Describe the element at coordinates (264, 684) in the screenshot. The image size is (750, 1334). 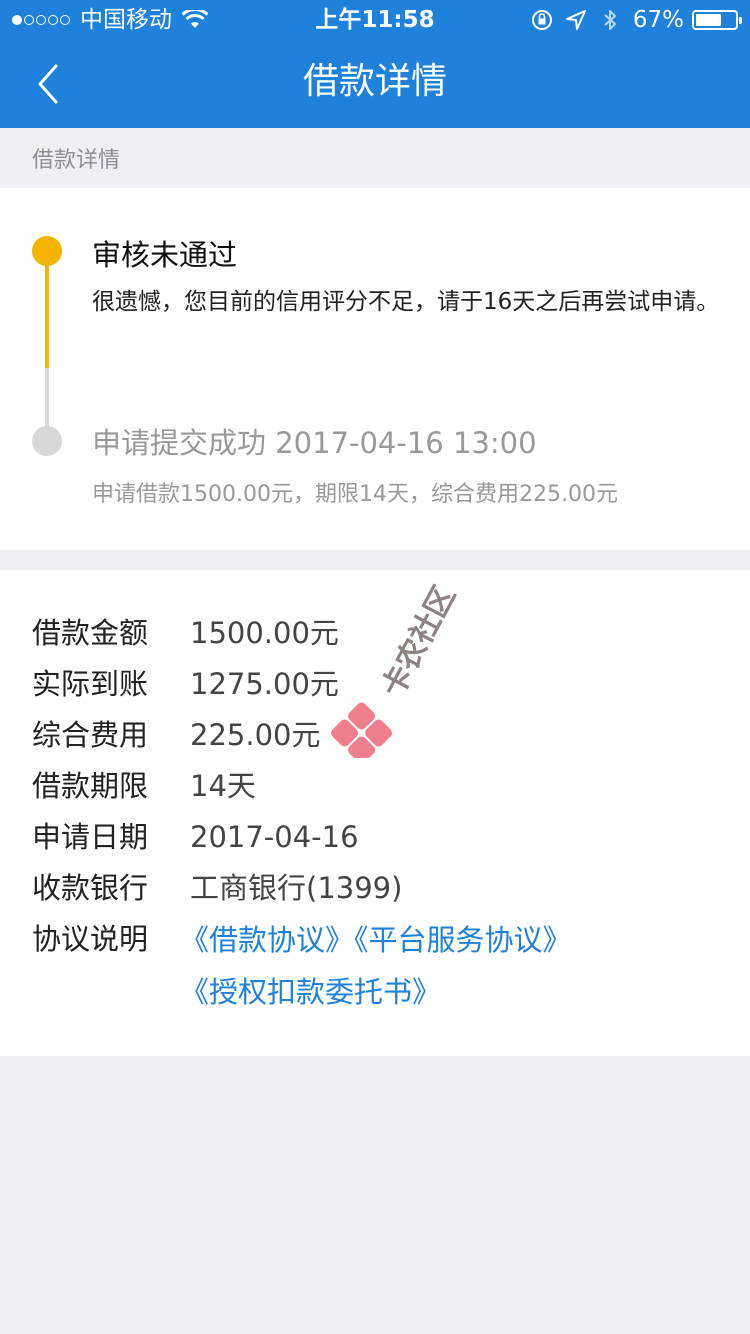
I see `detail-value: 1275.00元` at that location.